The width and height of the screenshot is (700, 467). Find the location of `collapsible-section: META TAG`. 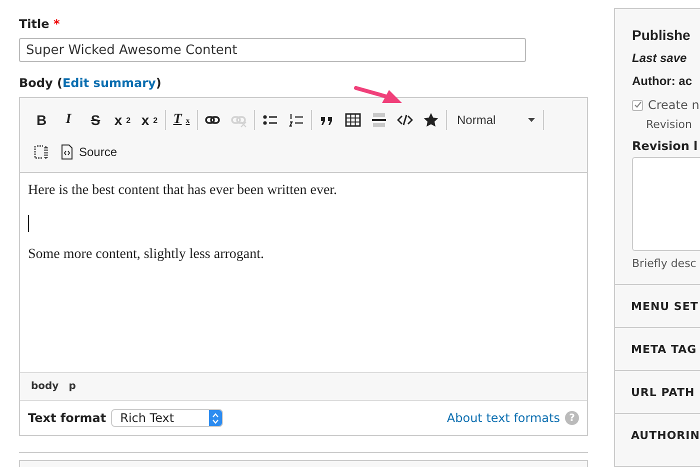

collapsible-section: META TAG is located at coordinates (657, 348).